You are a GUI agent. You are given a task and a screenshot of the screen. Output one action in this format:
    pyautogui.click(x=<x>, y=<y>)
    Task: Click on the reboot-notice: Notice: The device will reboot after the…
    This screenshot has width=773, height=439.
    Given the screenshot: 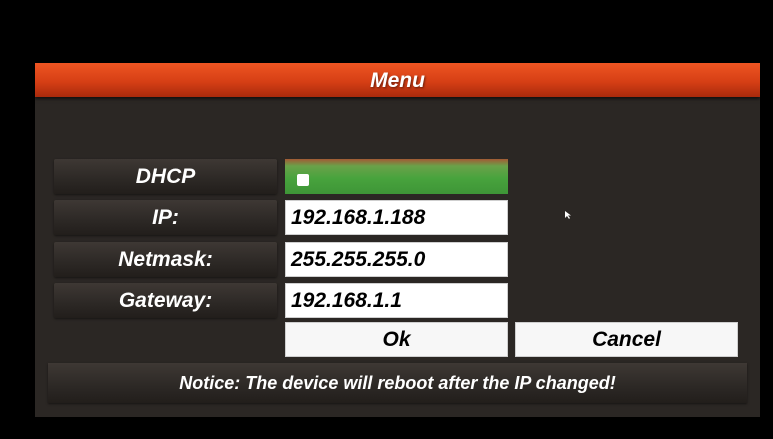 What is the action you would take?
    pyautogui.click(x=397, y=383)
    